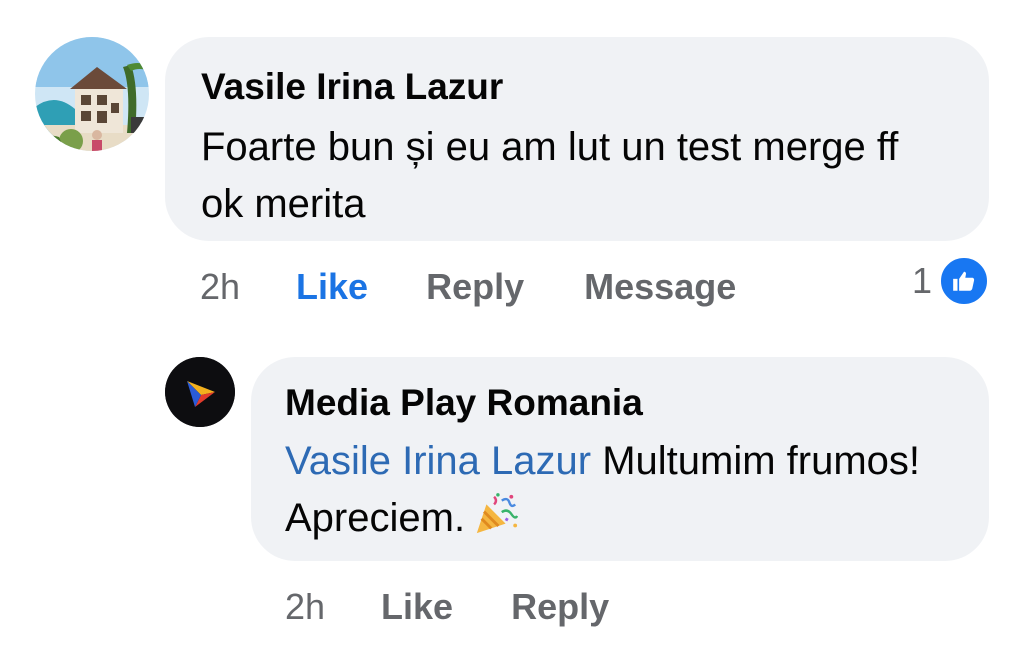 This screenshot has width=1024, height=651. Describe the element at coordinates (220, 287) in the screenshot. I see `comment-timestamp: 2h` at that location.